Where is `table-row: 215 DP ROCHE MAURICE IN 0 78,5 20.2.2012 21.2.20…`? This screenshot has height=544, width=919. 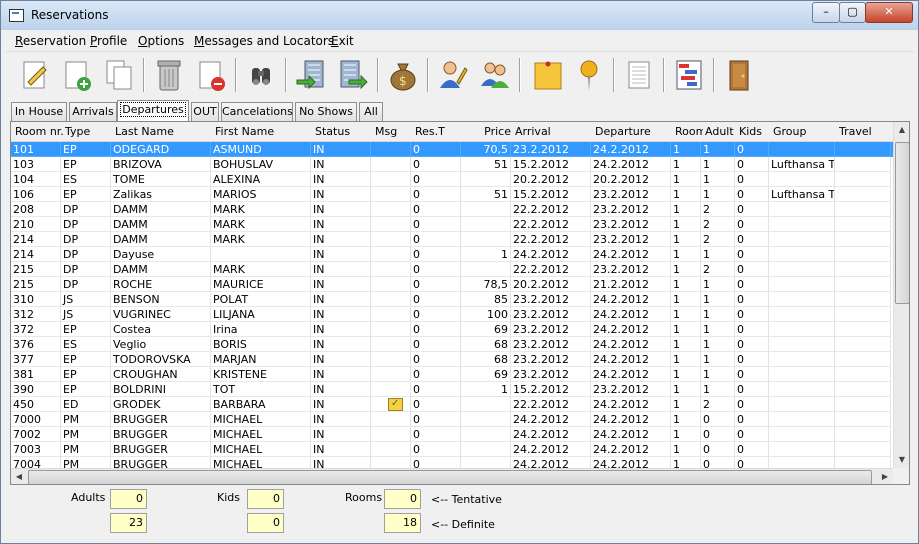 table-row: 215 DP ROCHE MAURICE IN 0 78,5 20.2.2012 21.2.20… is located at coordinates (452, 284).